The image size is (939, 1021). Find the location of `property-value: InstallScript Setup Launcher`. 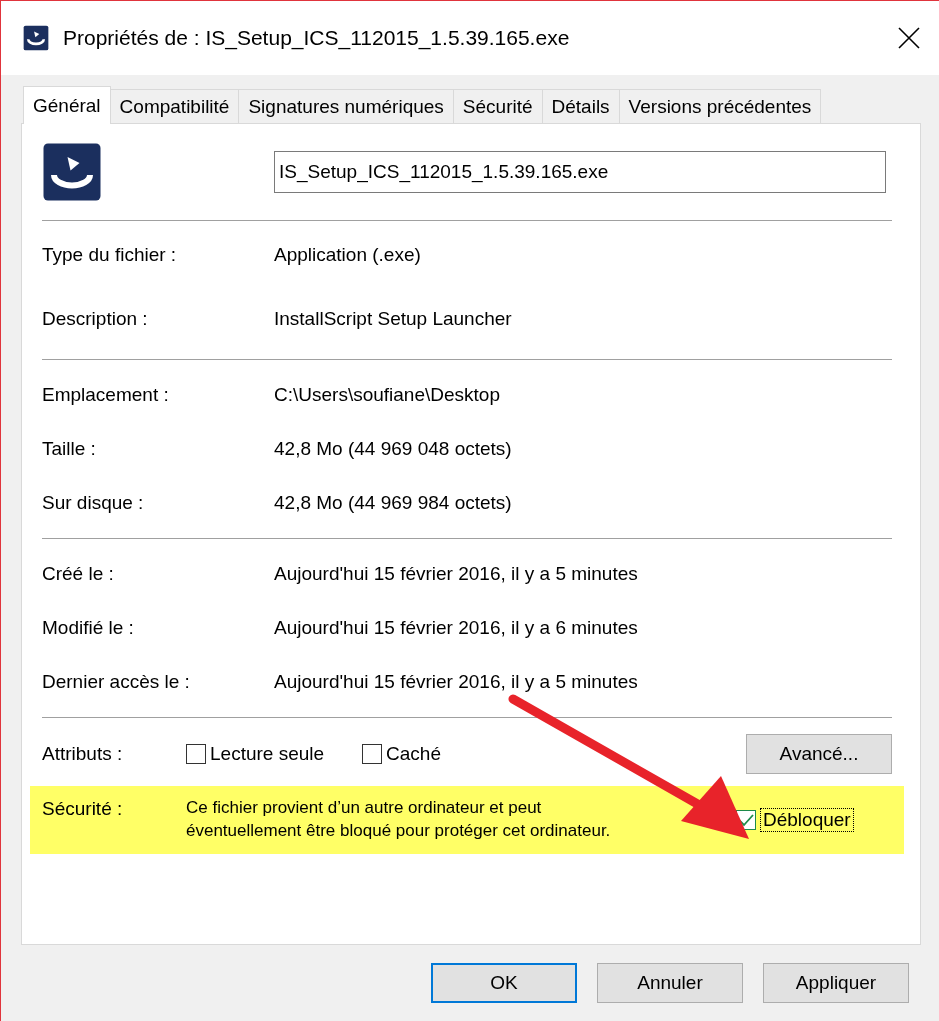

property-value: InstallScript Setup Launcher is located at coordinates (393, 319).